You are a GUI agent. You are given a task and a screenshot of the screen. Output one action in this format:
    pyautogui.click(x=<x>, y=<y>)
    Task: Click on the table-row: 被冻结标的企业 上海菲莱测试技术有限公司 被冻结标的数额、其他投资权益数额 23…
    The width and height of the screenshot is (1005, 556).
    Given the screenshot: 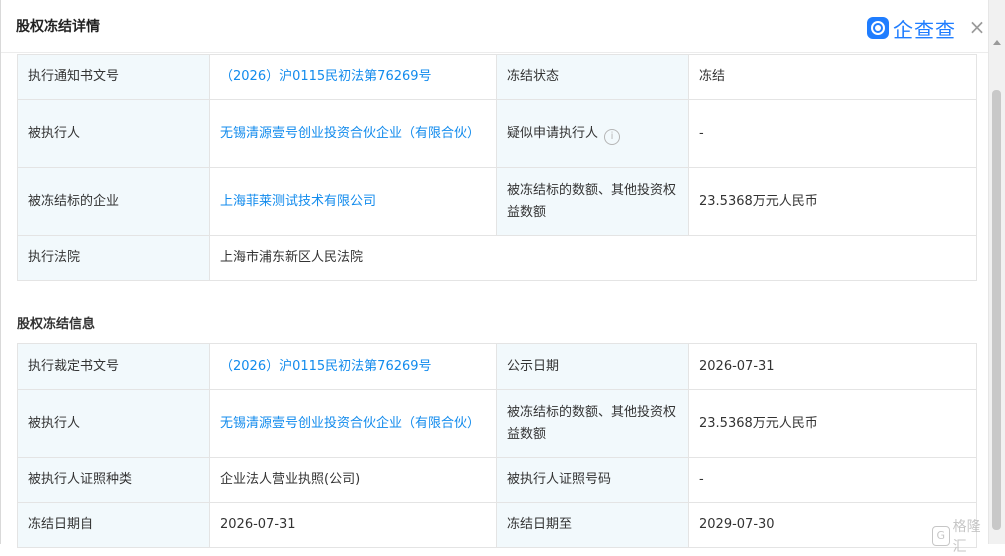 What is the action you would take?
    pyautogui.click(x=497, y=201)
    